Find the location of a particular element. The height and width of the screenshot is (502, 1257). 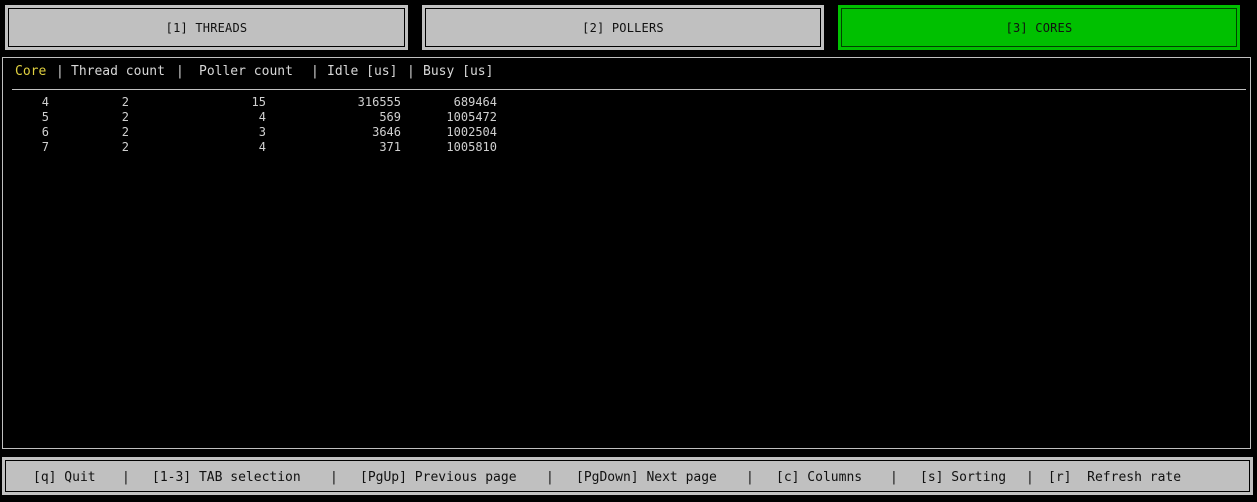

tab-pollers: [2] POLLERS is located at coordinates (623, 27).